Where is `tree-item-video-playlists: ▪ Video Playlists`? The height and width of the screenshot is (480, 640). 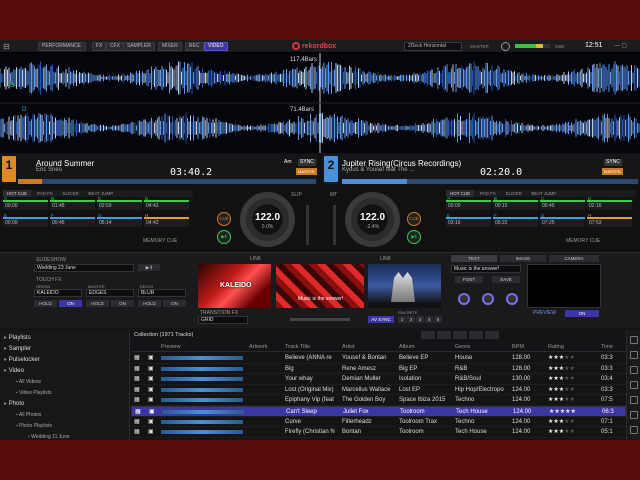
tree-item-video-playlists: ▪ Video Playlists is located at coordinates (34, 393).